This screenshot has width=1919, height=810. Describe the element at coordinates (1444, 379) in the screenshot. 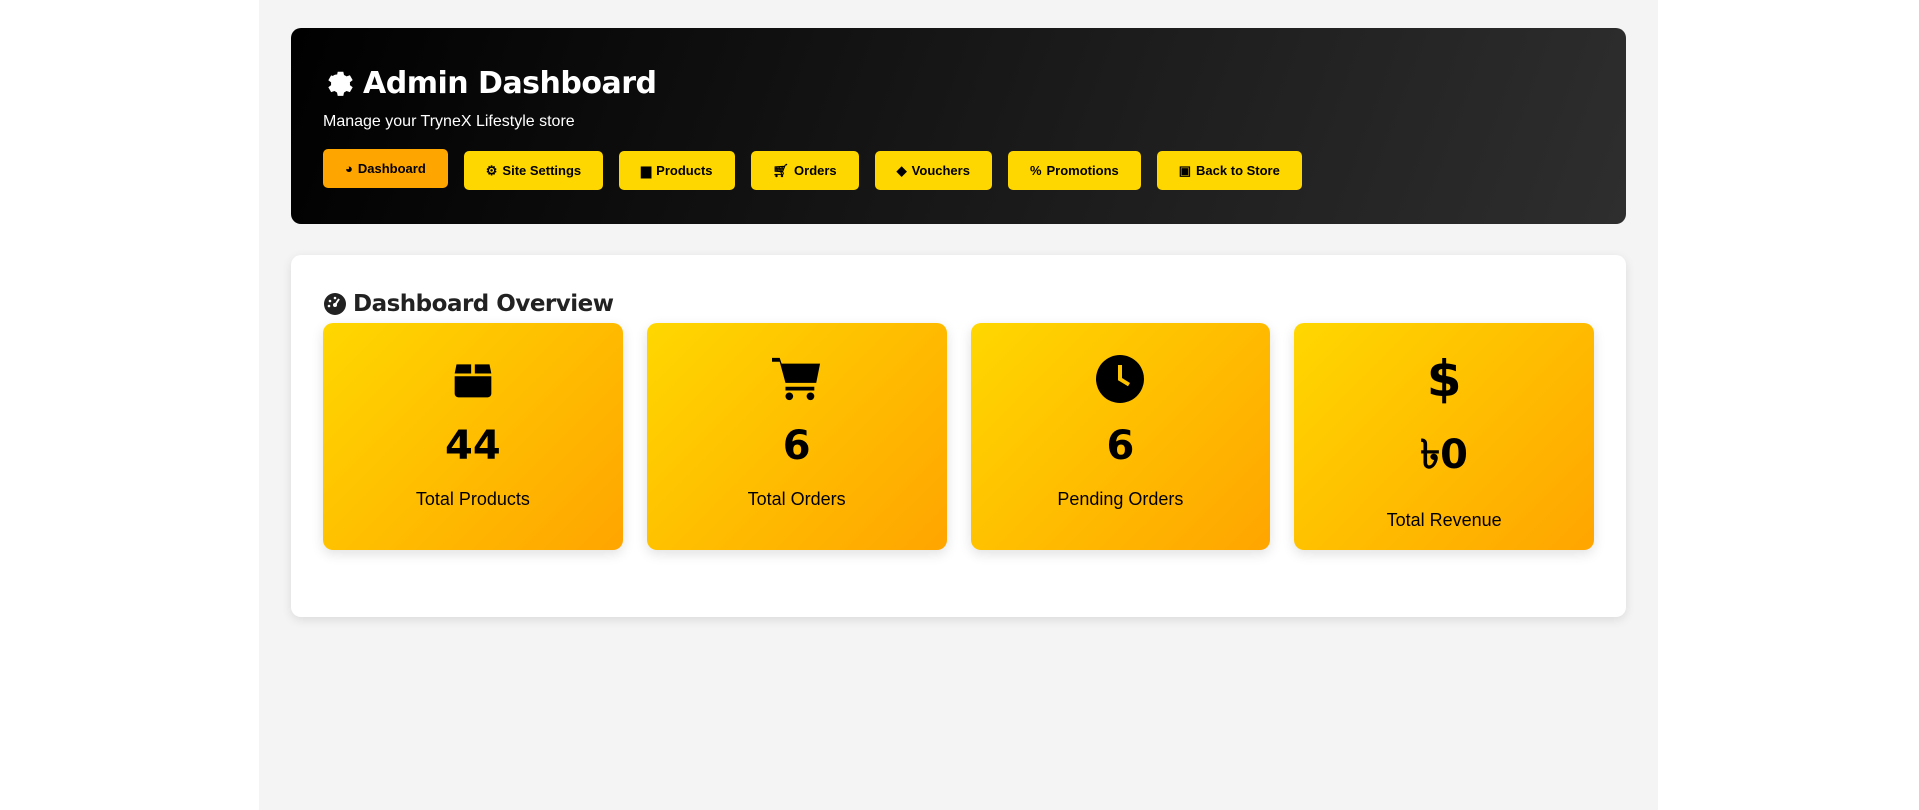

I see `dollar-icon: $` at that location.